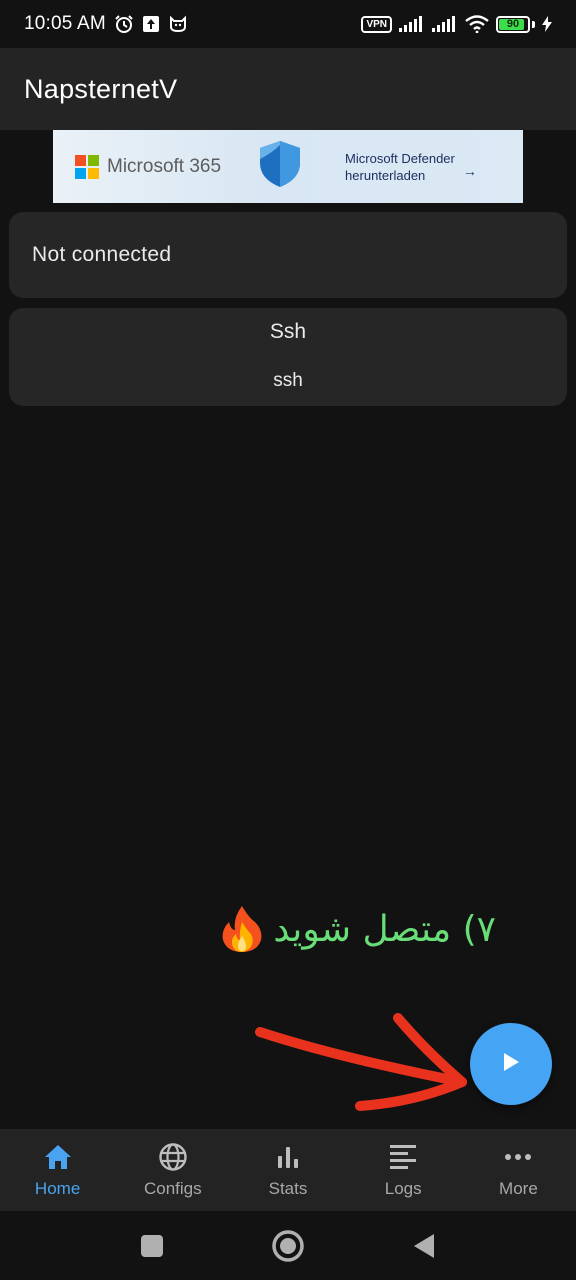  I want to click on globe-icon, so click(173, 1157).